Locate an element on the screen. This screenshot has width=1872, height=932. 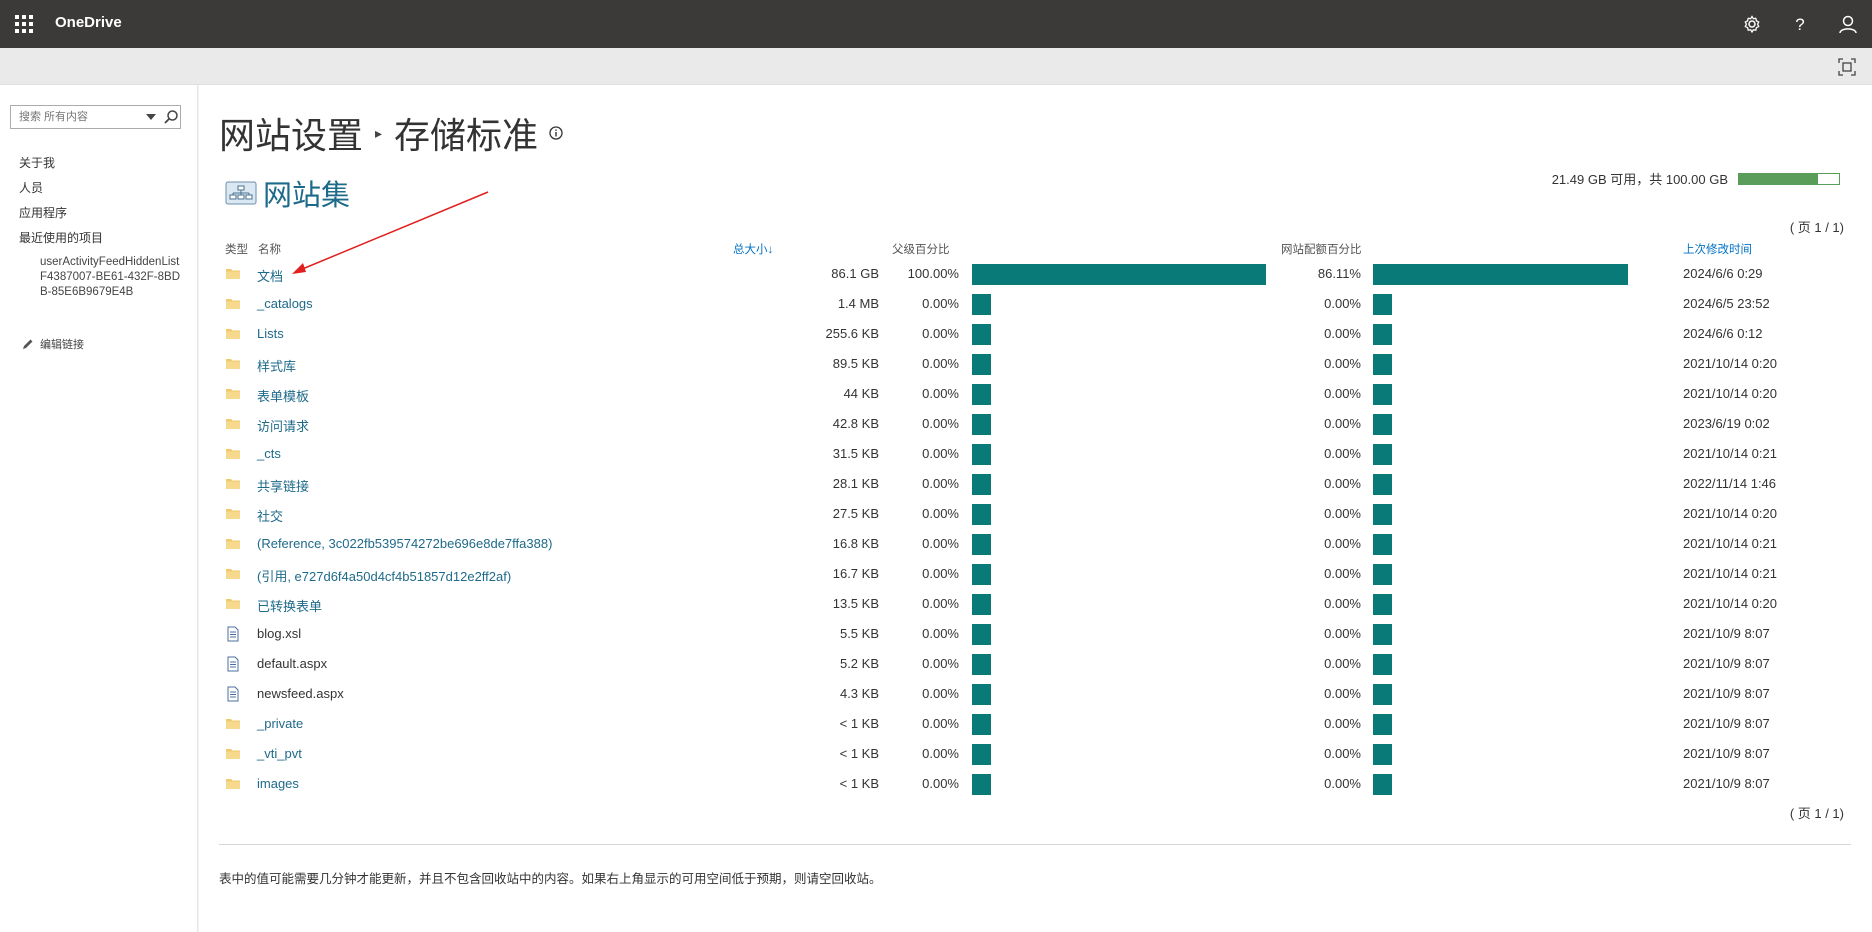
gear-icon is located at coordinates (1752, 24).